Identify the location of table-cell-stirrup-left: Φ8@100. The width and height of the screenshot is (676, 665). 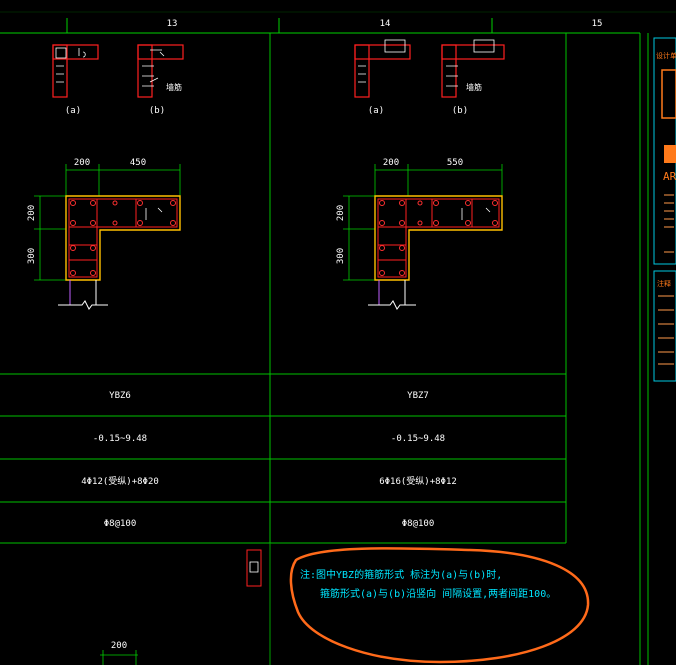
(120, 524).